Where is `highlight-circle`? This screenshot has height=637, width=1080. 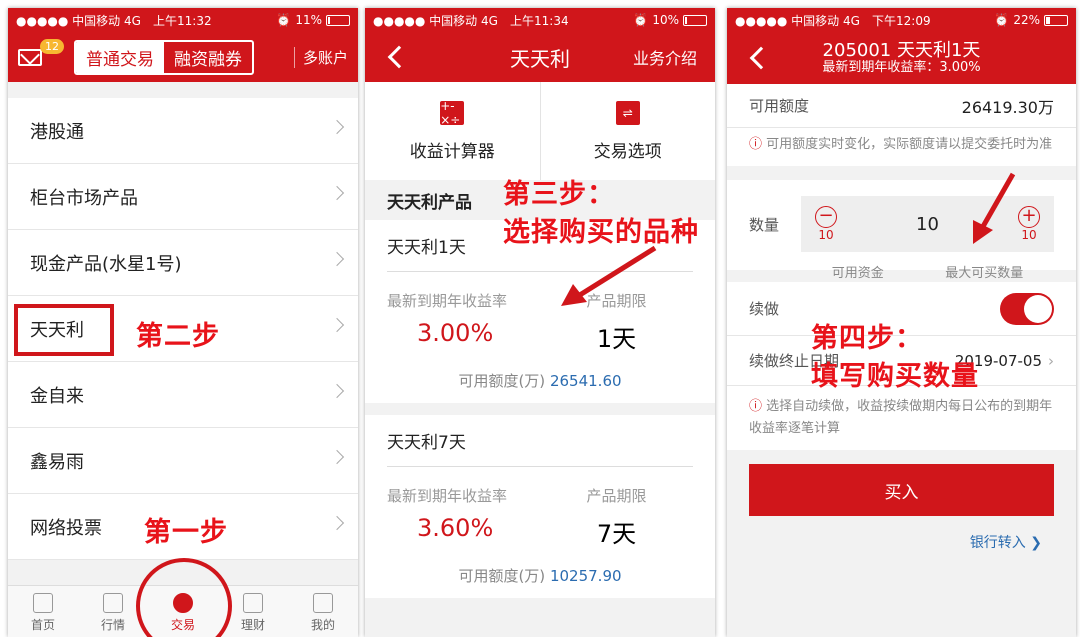 highlight-circle is located at coordinates (184, 597).